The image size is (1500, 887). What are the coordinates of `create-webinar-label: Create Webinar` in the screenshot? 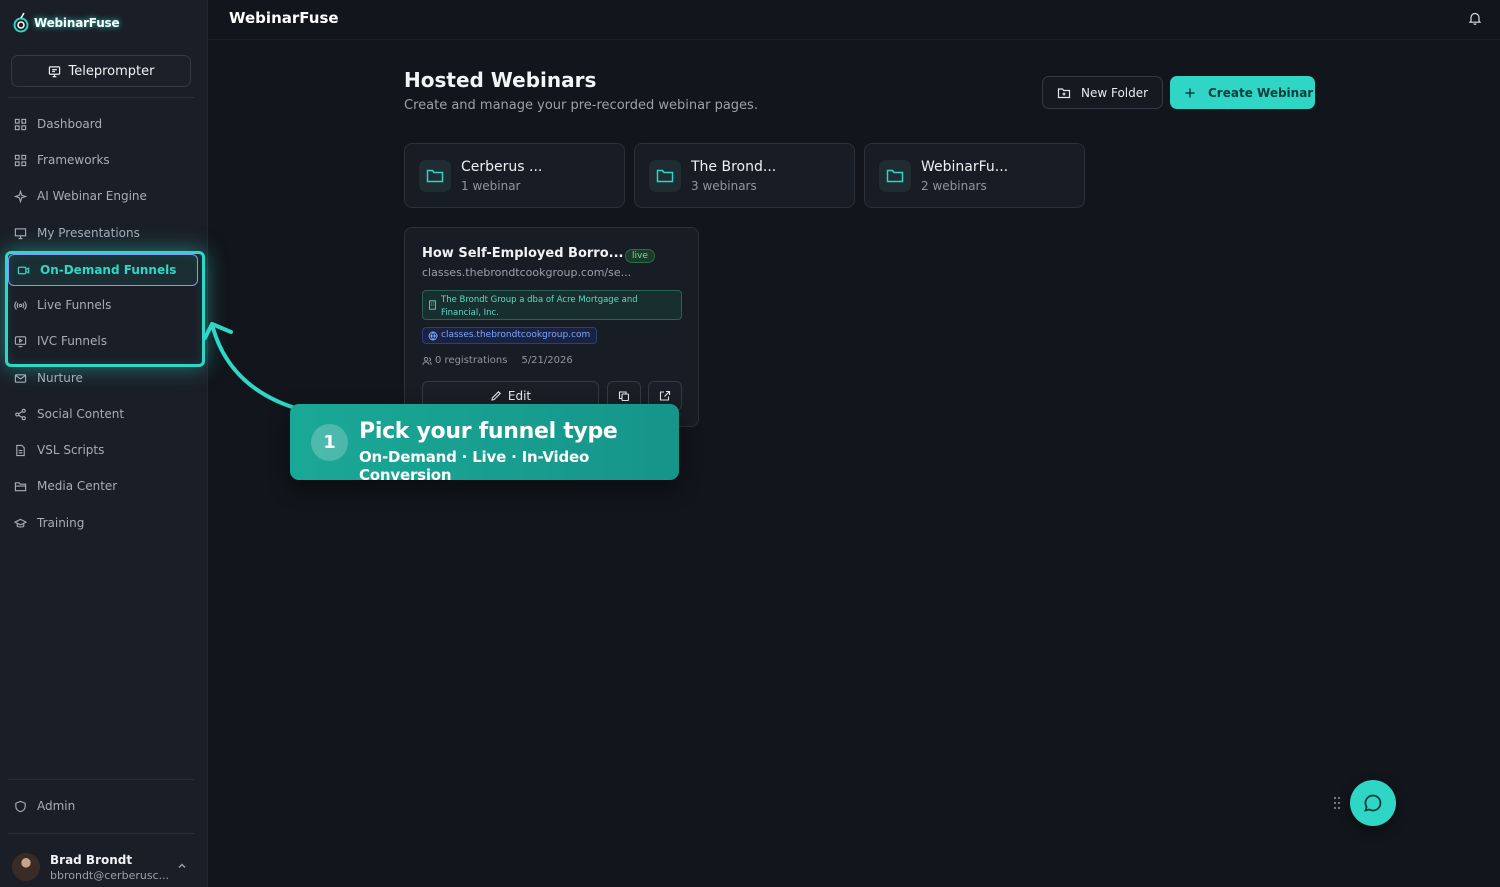 It's located at (1261, 92).